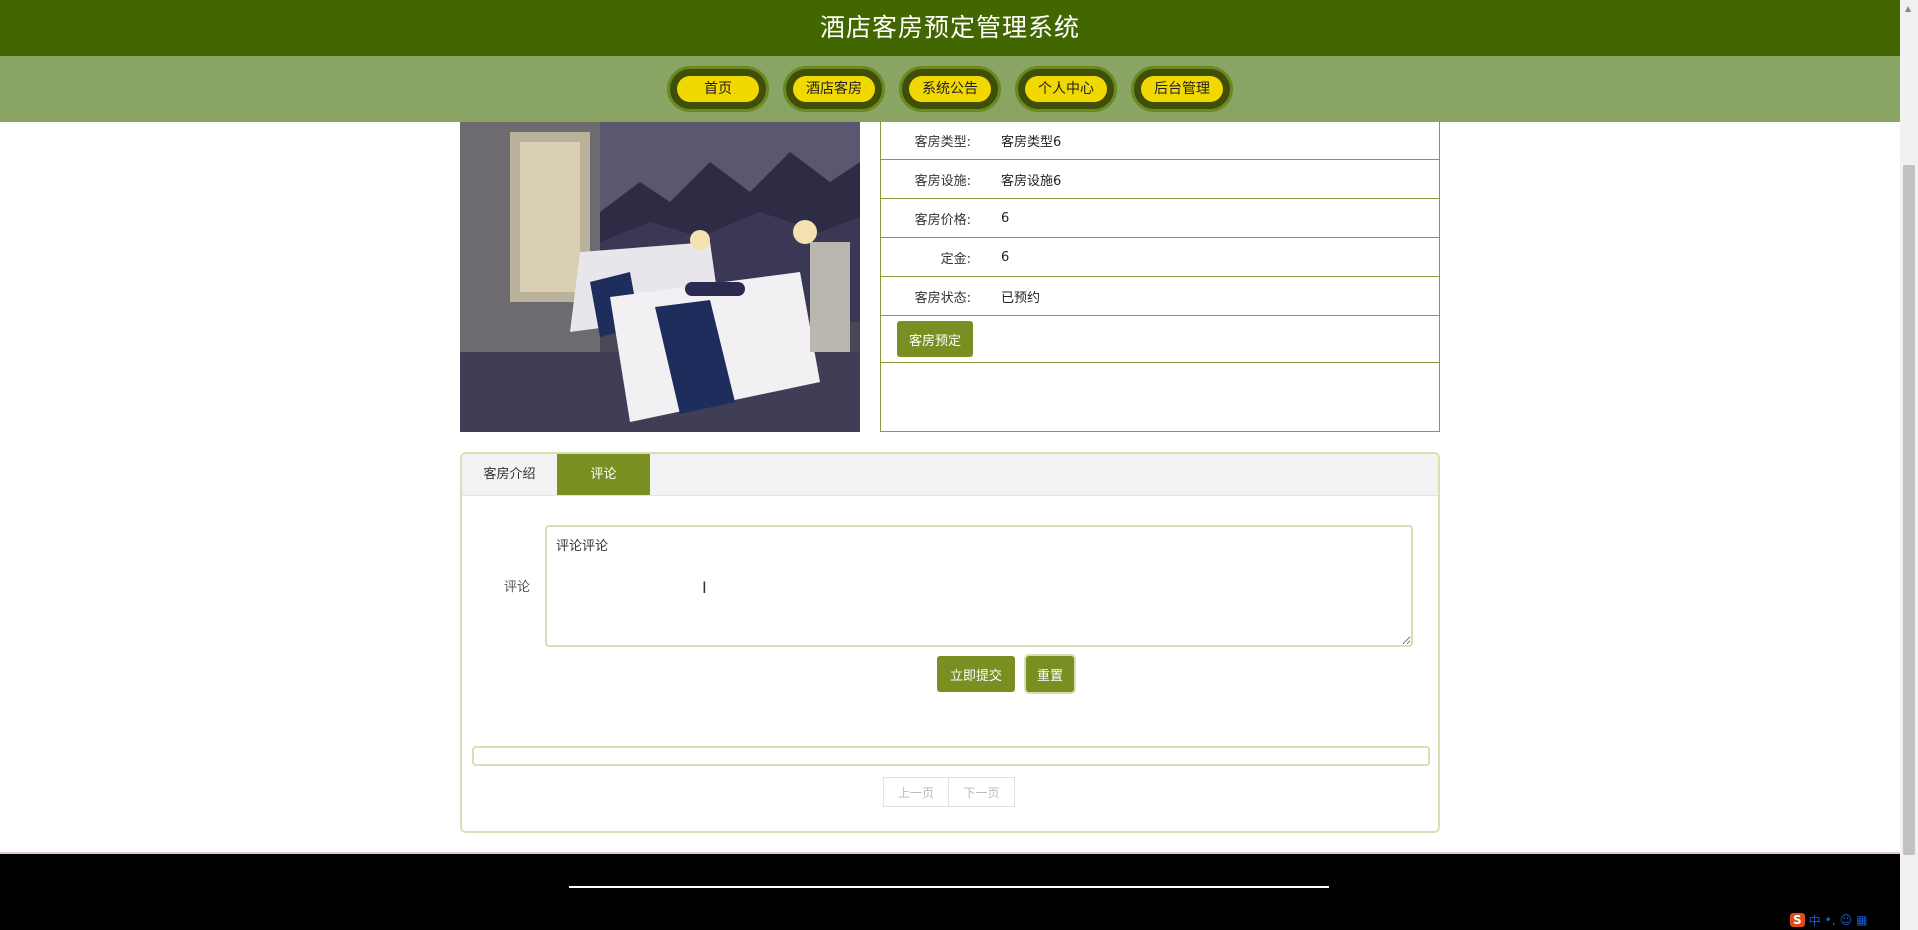 Image resolution: width=1918 pixels, height=930 pixels. I want to click on detail-row-deposit: 定金: 6, so click(1160, 257).